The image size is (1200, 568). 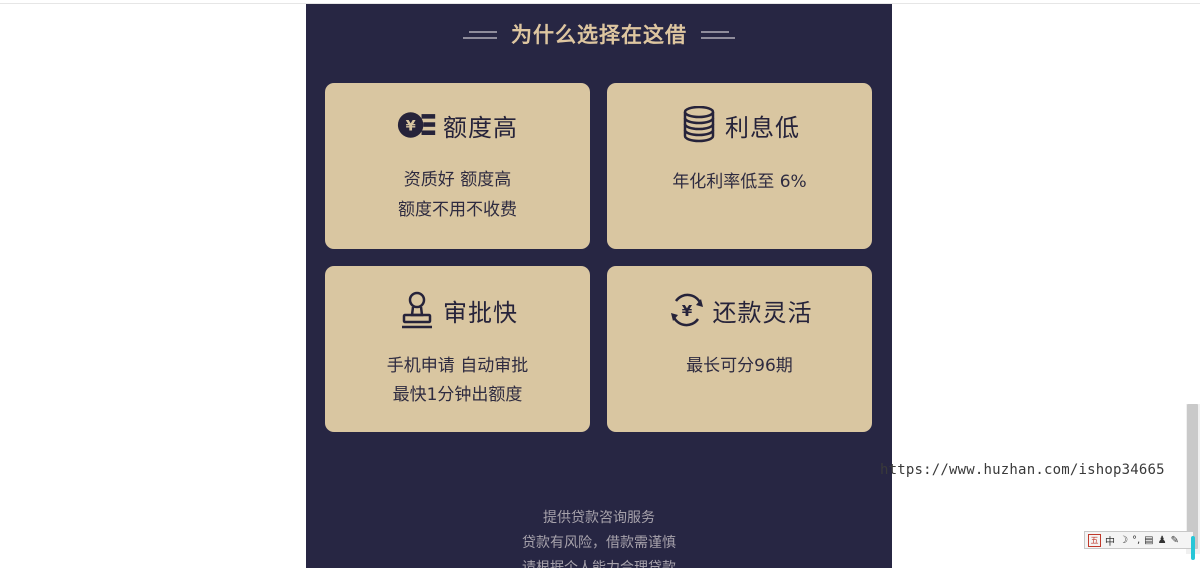 What do you see at coordinates (1022, 470) in the screenshot?
I see `watermark-url: https://www.huzhan.com/ishop34665` at bounding box center [1022, 470].